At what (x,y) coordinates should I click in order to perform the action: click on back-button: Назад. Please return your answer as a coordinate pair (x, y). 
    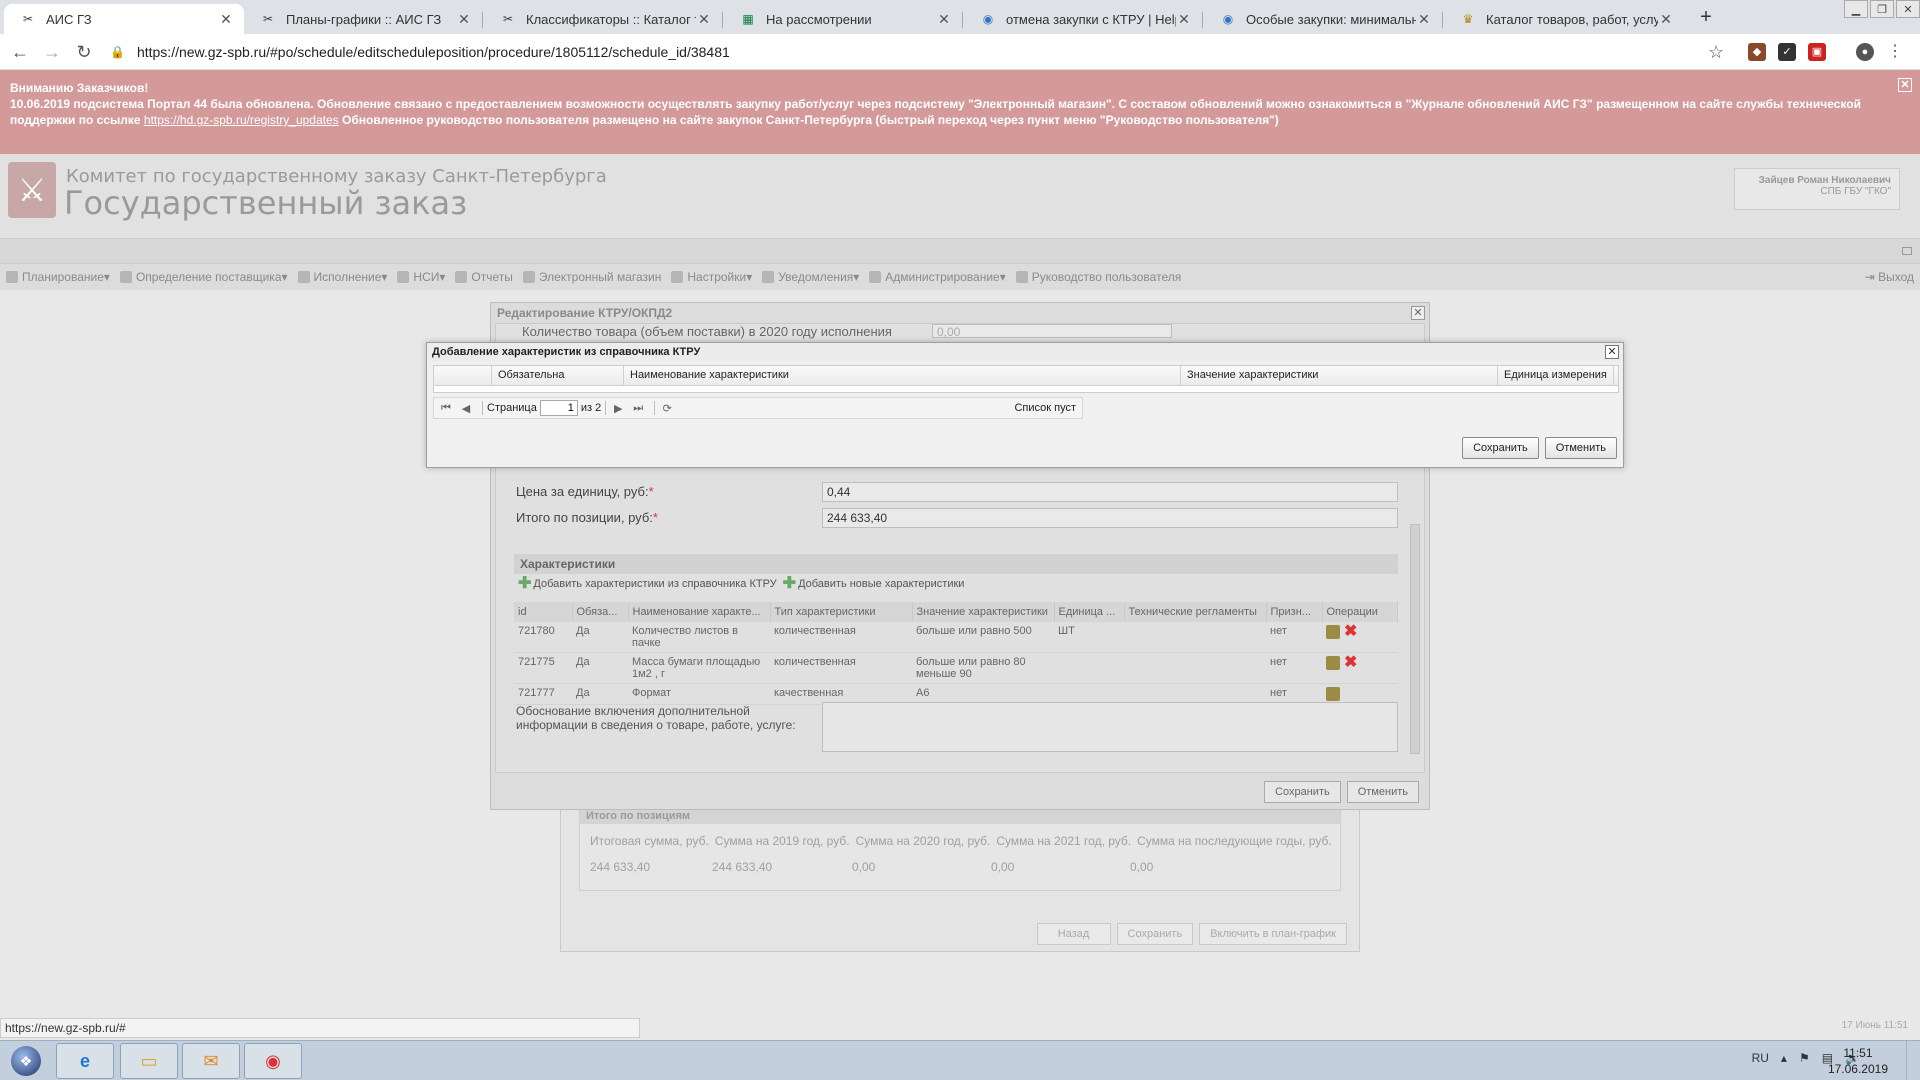
    Looking at the image, I should click on (1073, 934).